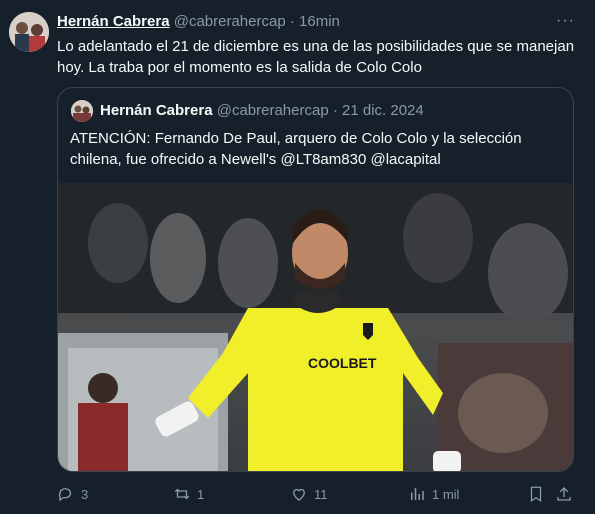 The height and width of the screenshot is (514, 595). Describe the element at coordinates (182, 494) in the screenshot. I see `retweet-icon` at that location.